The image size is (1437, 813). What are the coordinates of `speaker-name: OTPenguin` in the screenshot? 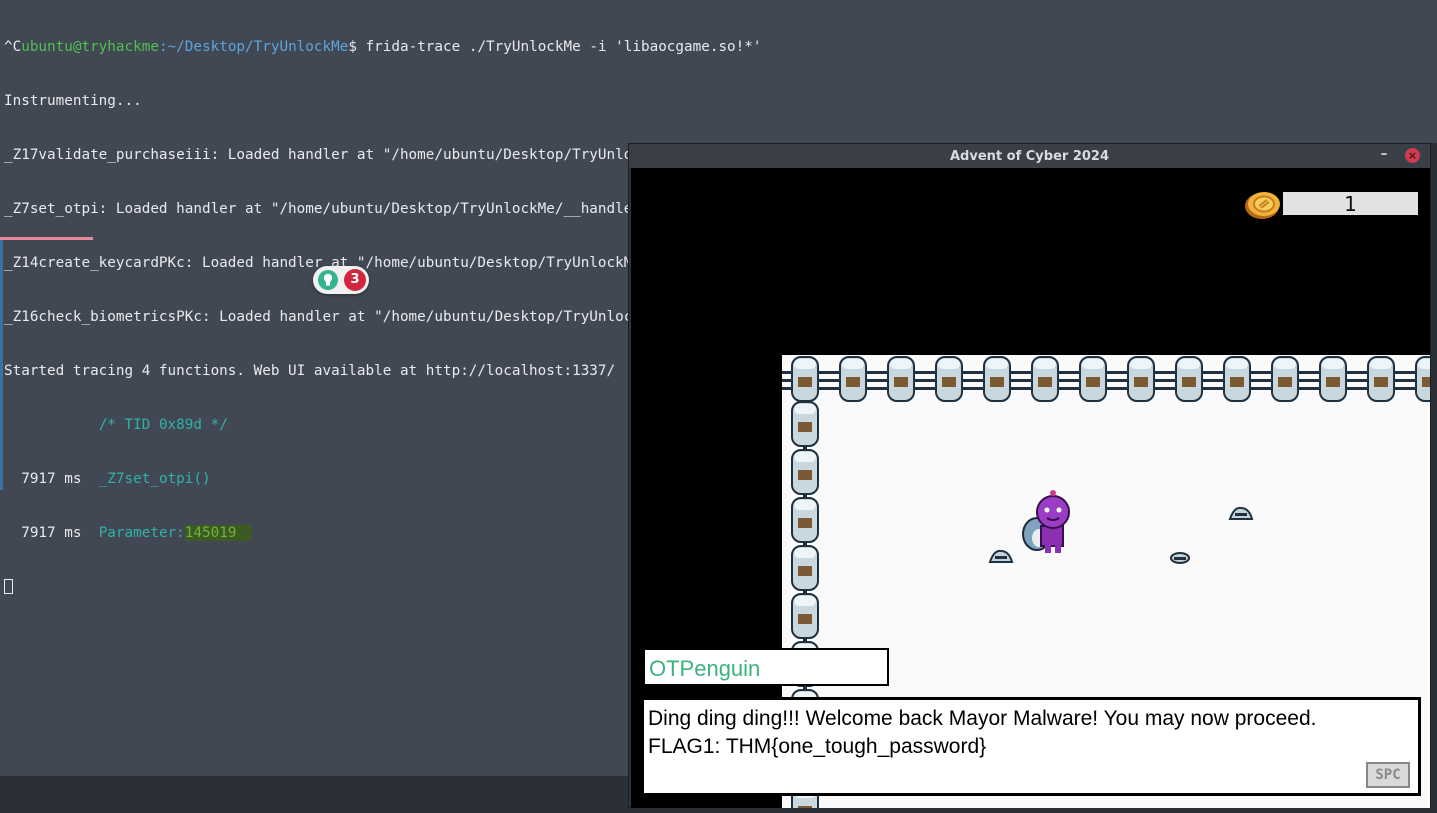 It's located at (766, 667).